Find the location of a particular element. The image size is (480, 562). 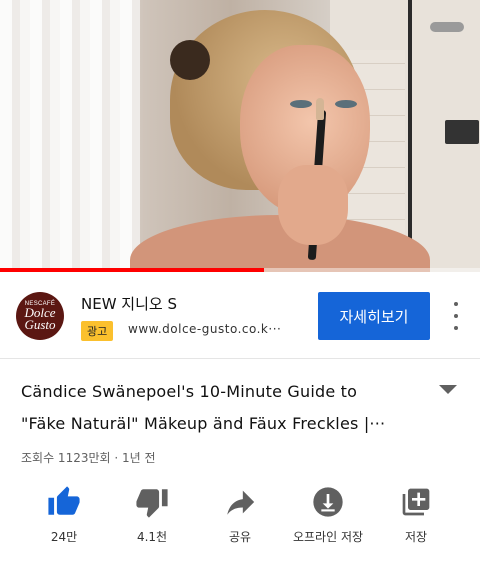

playlist-add-icon is located at coordinates (416, 502).